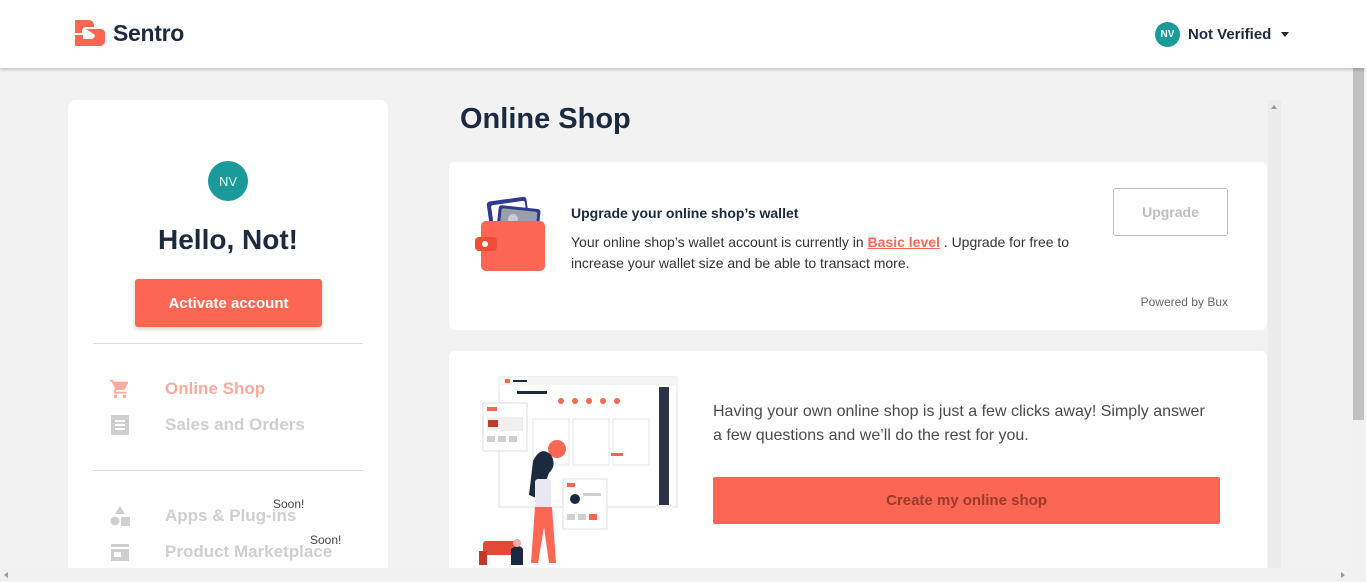  Describe the element at coordinates (578, 470) in the screenshot. I see `shop-builder-illustration` at that location.